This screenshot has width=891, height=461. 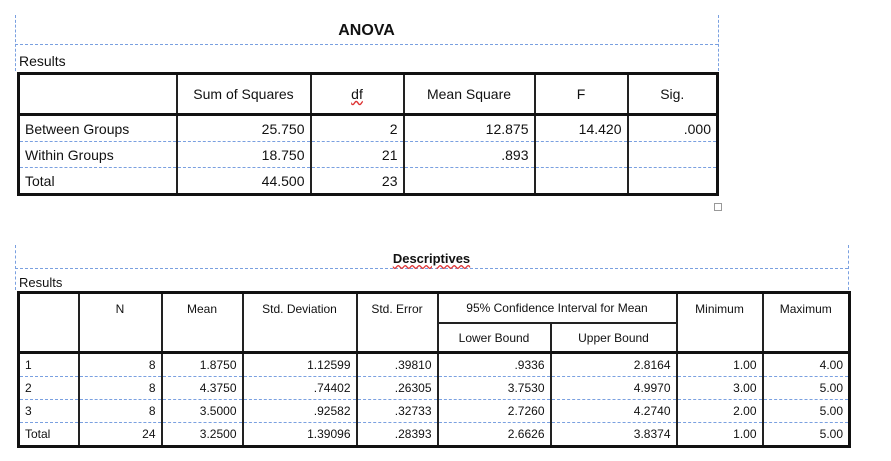 I want to click on table-row: Within Groups 18.750 21 .893, so click(x=368, y=154).